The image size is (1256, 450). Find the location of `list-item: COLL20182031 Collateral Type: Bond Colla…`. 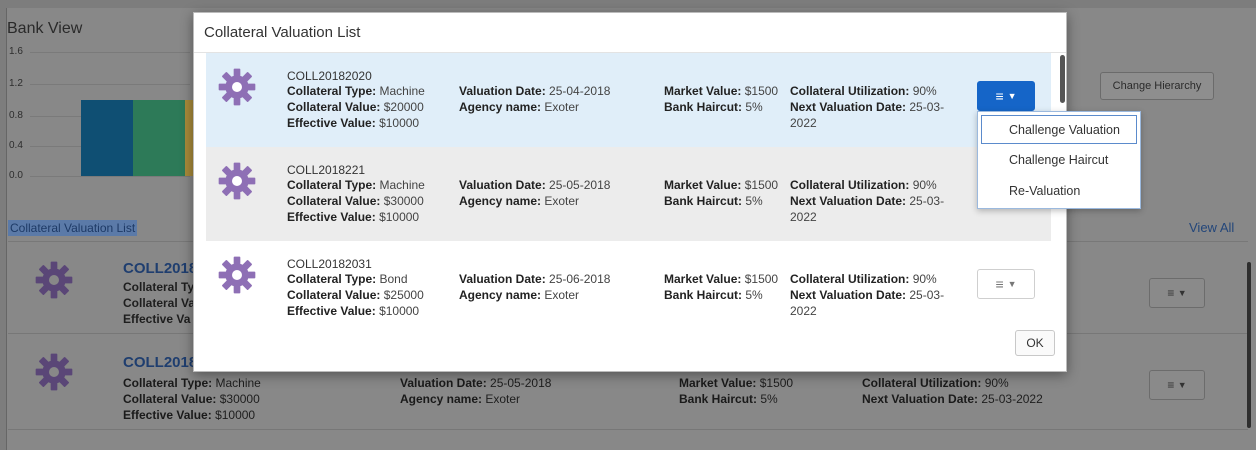

list-item: COLL20182031 Collateral Type: Bond Colla… is located at coordinates (628, 288).